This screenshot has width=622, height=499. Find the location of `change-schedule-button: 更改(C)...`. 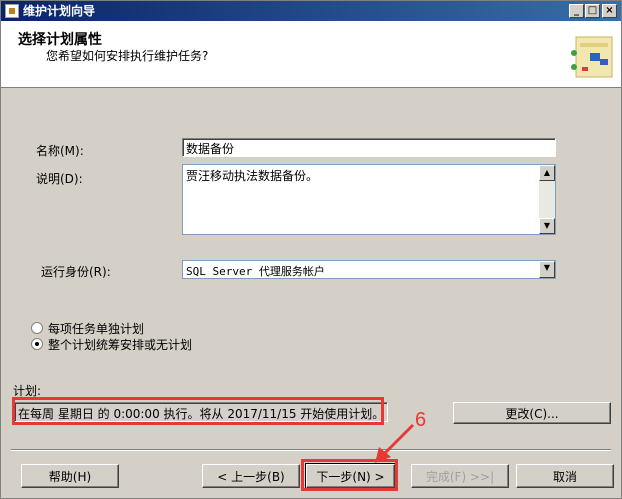

change-schedule-button: 更改(C)... is located at coordinates (532, 413).